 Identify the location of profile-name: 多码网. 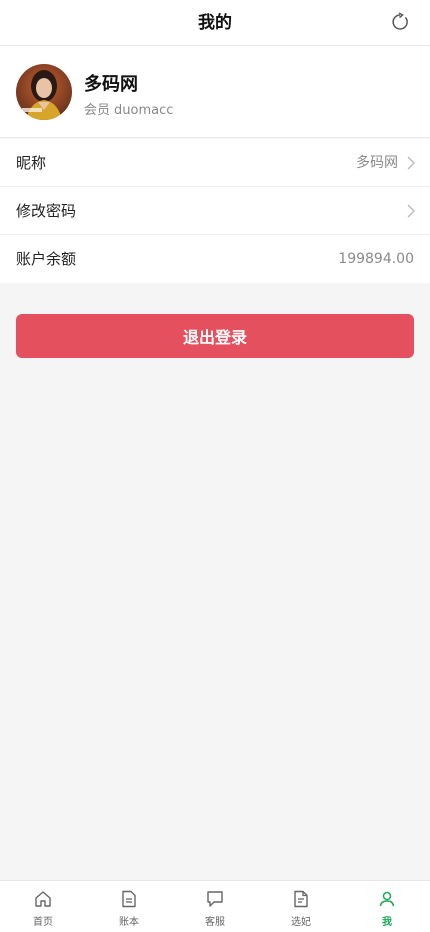
(111, 84).